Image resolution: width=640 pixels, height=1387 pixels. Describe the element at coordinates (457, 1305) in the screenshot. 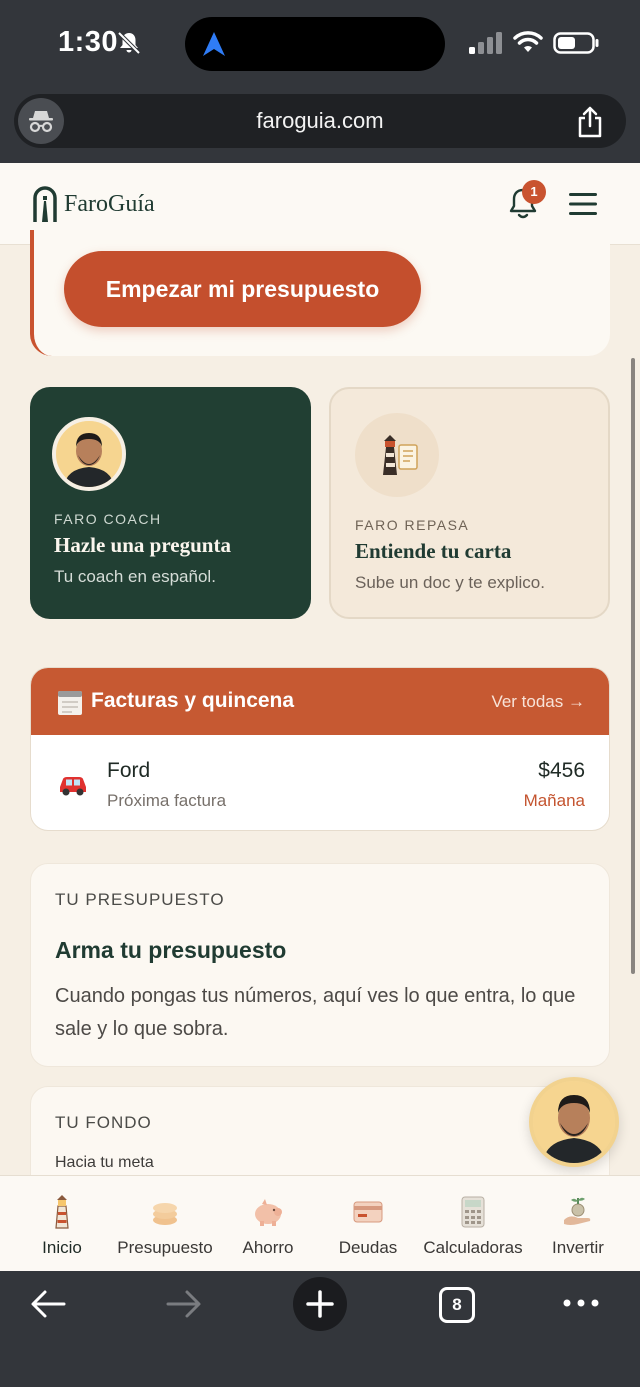

I see `tab-switcher-button: 8` at that location.